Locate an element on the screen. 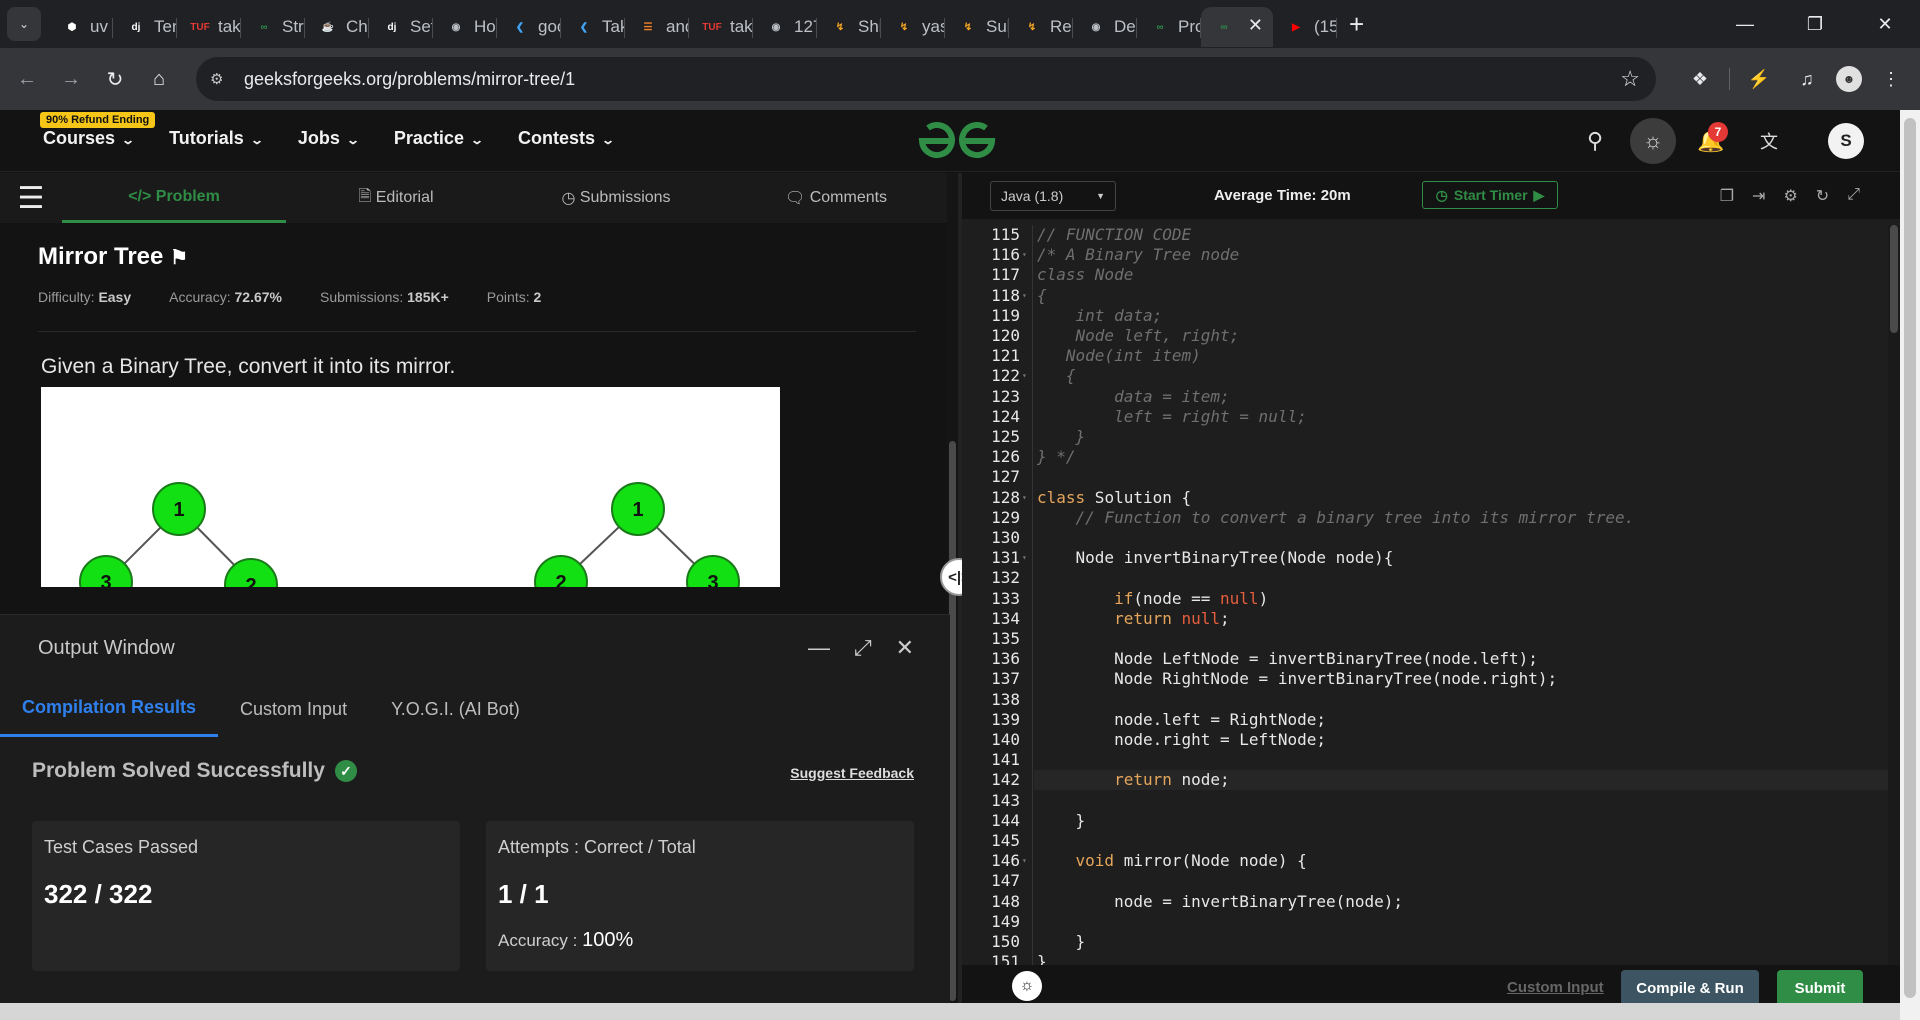 This screenshot has width=1920, height=1020. browser-tab: dj Ten is located at coordinates (145, 27).